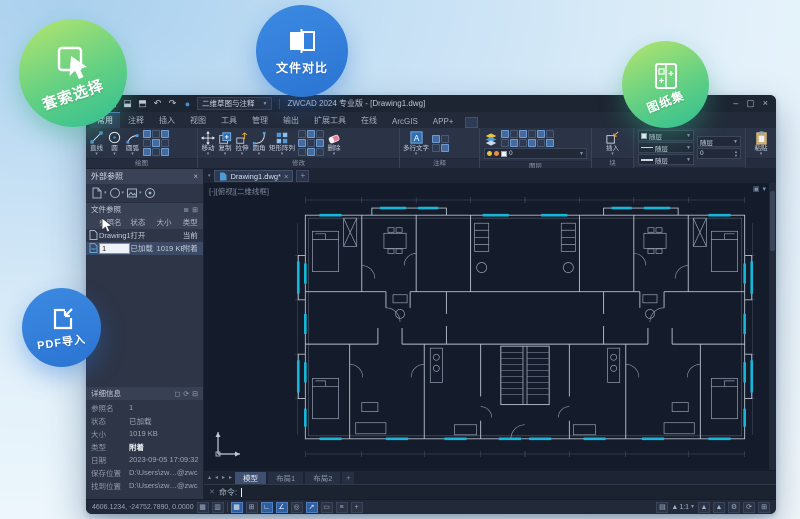 The image size is (800, 519). Describe the element at coordinates (127, 103) in the screenshot. I see `save-icon: ⬓` at that location.